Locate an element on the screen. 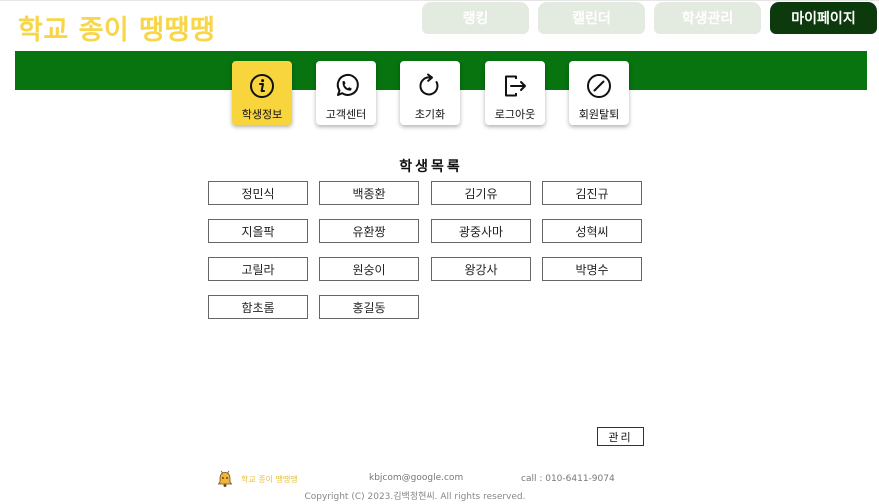 Image resolution: width=879 pixels, height=504 pixels. student-button: 홍길동 is located at coordinates (369, 307).